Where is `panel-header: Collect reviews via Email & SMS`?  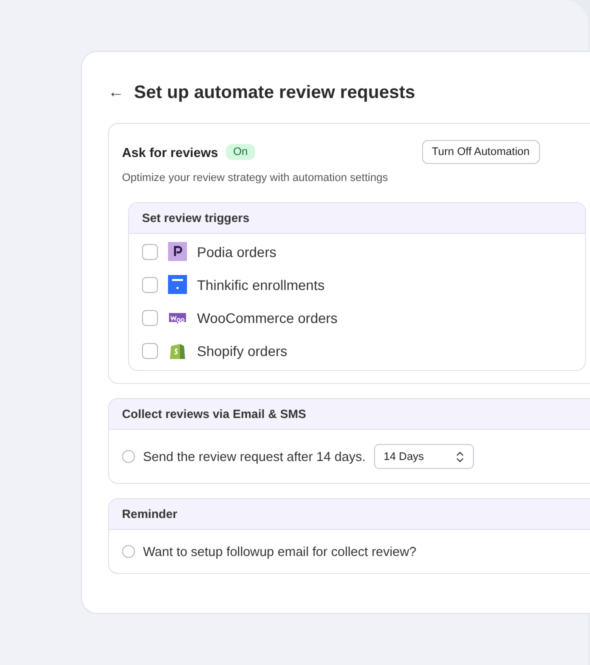
panel-header: Collect reviews via Email & SMS is located at coordinates (349, 414).